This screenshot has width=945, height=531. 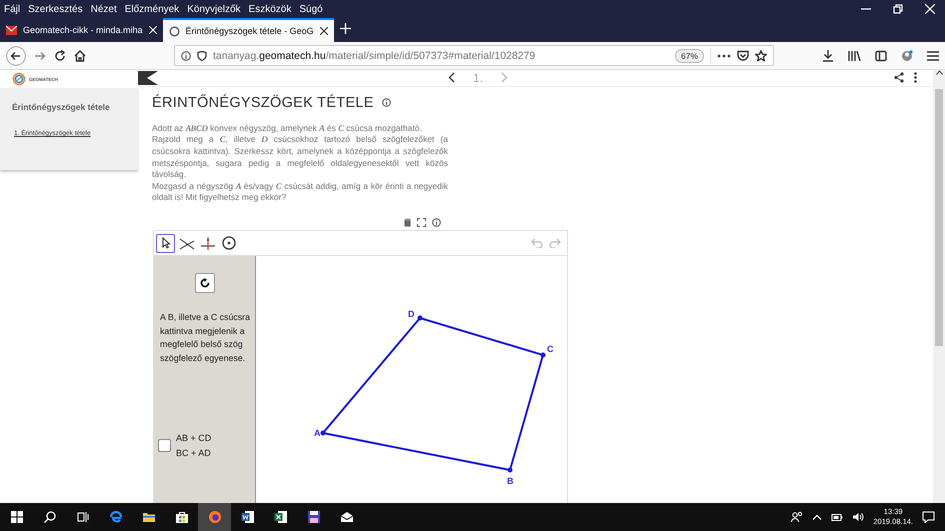 I want to click on menu-item: Könyvjelzők, so click(x=214, y=9).